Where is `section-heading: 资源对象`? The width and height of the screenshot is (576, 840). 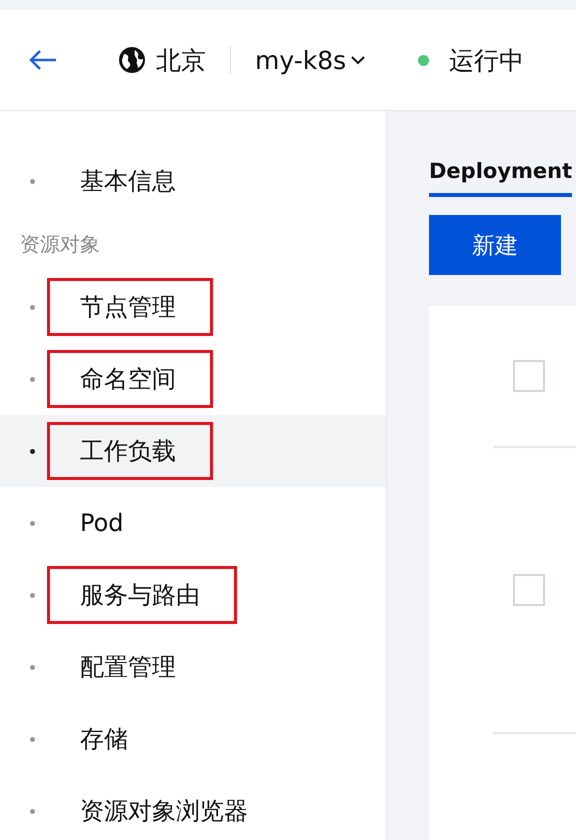 section-heading: 资源对象 is located at coordinates (60, 244).